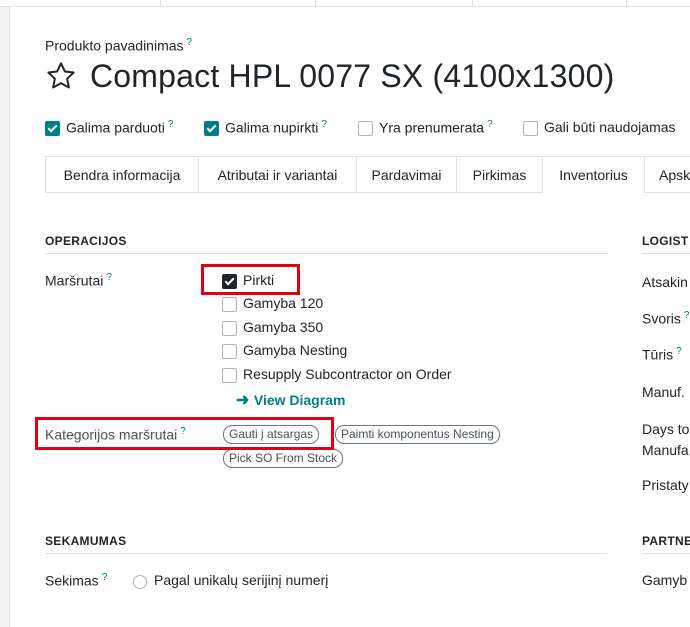 The width and height of the screenshot is (690, 627). What do you see at coordinates (295, 350) in the screenshot?
I see `route-manufacture-nesting-label: Gamyba Nesting` at bounding box center [295, 350].